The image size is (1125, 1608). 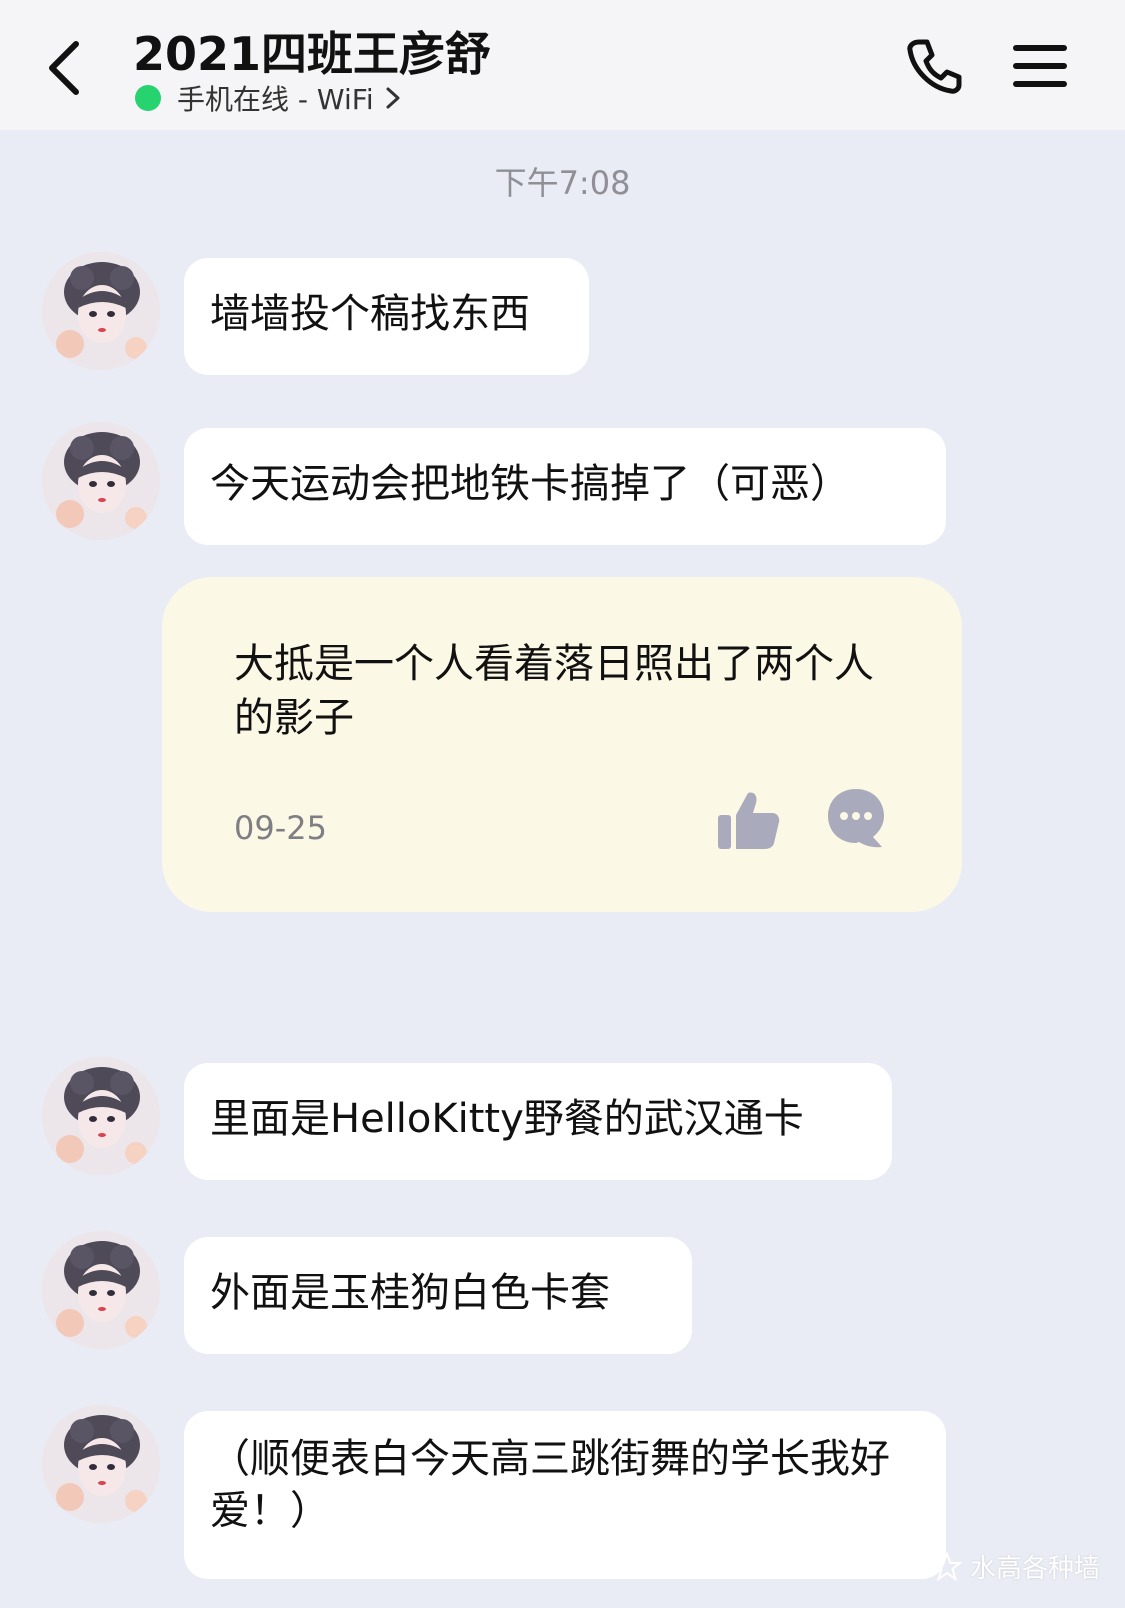 I want to click on back-icon, so click(x=64, y=68).